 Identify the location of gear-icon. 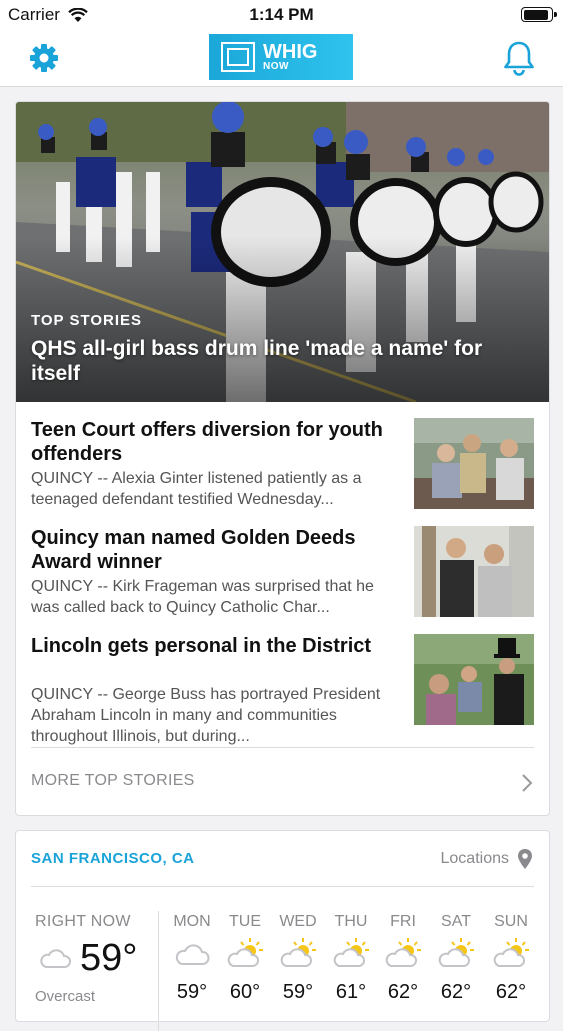
(44, 58).